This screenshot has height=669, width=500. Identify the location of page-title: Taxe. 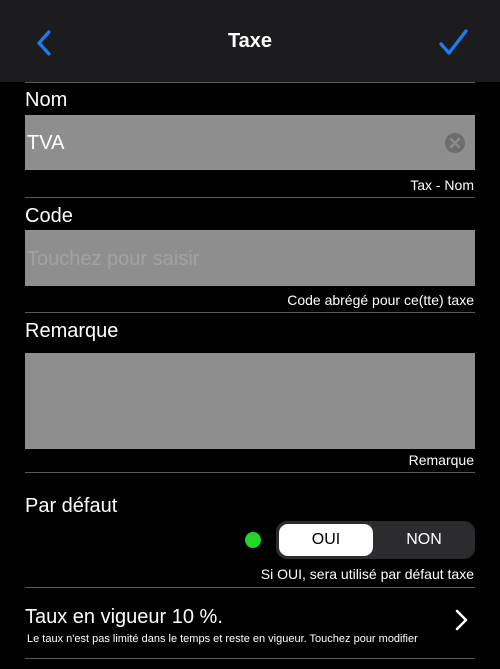
(250, 41).